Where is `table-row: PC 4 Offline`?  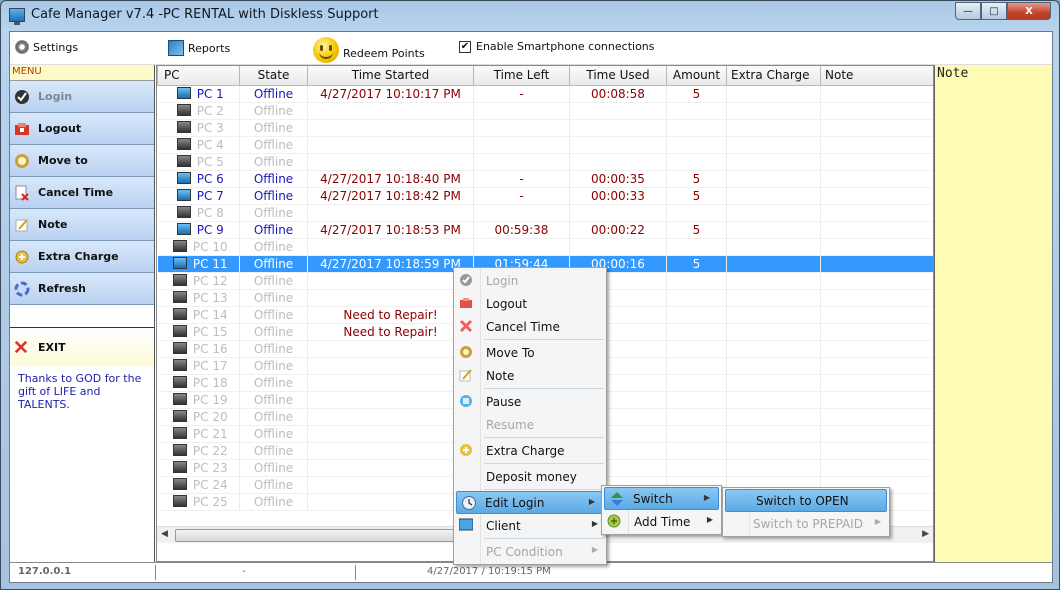 table-row: PC 4 Offline is located at coordinates (545, 145).